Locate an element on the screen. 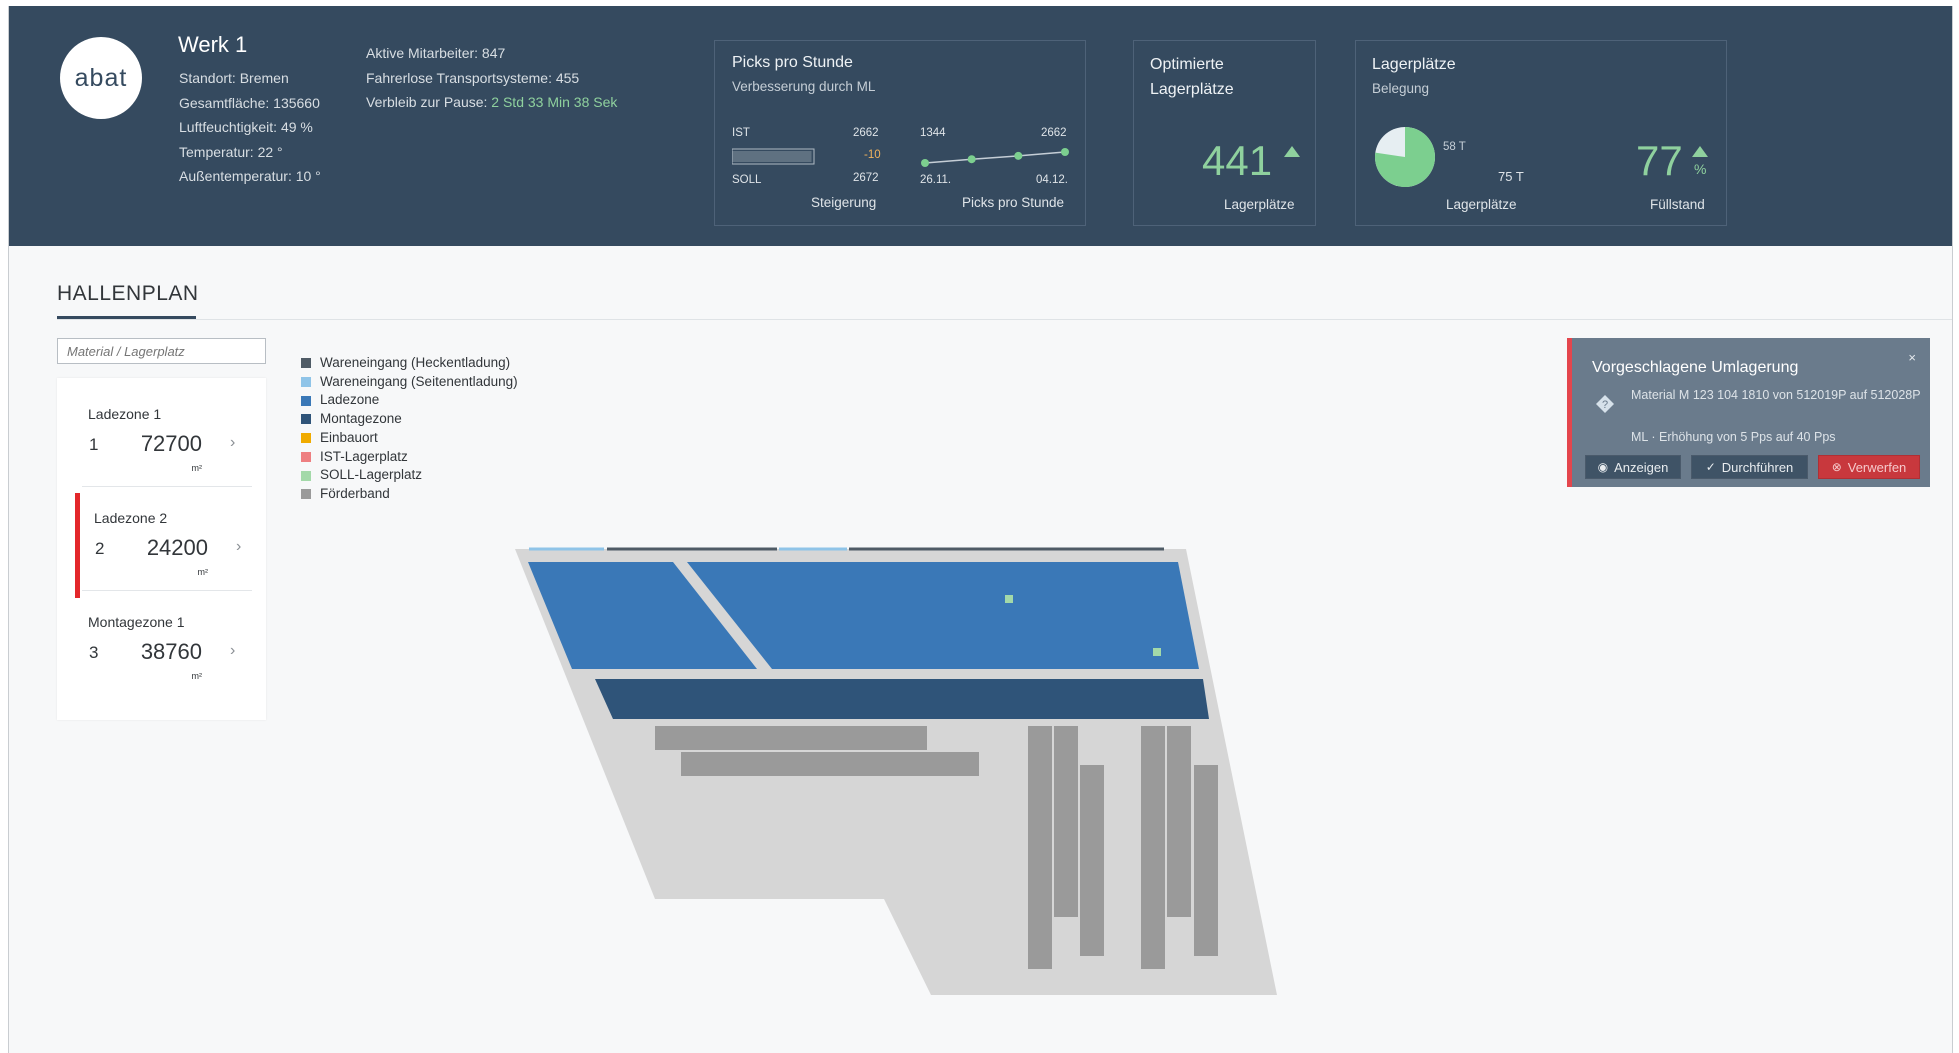 The width and height of the screenshot is (1959, 1053). zone-item-montagezone-1: Montagezone 1 3 38760 m² › is located at coordinates (161, 664).